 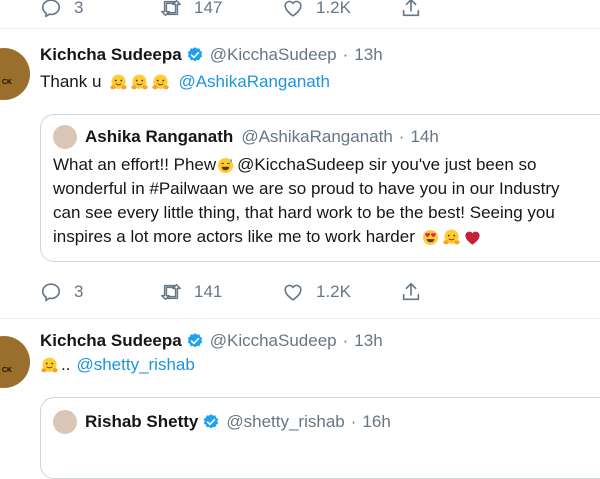 I want to click on retweet-count: 147, so click(x=208, y=8).